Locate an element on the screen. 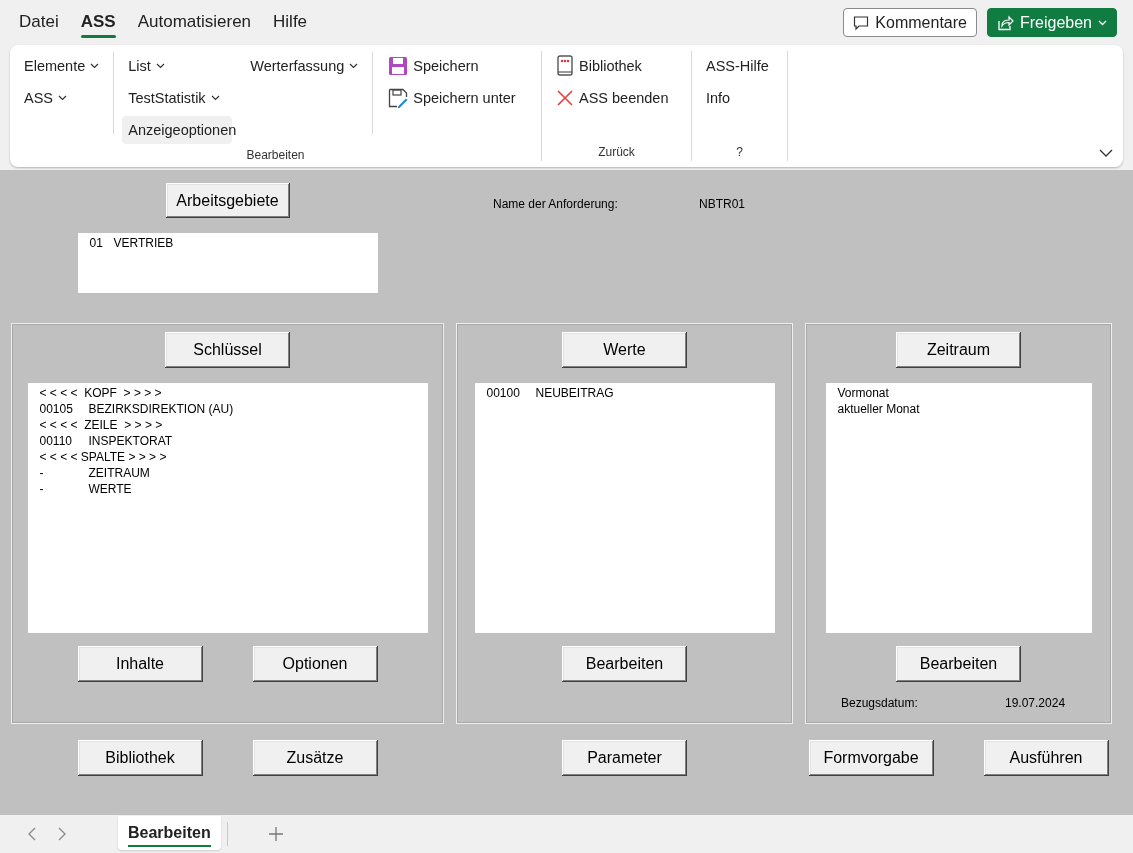  list-item: 01 VERTRIEB is located at coordinates (132, 243).